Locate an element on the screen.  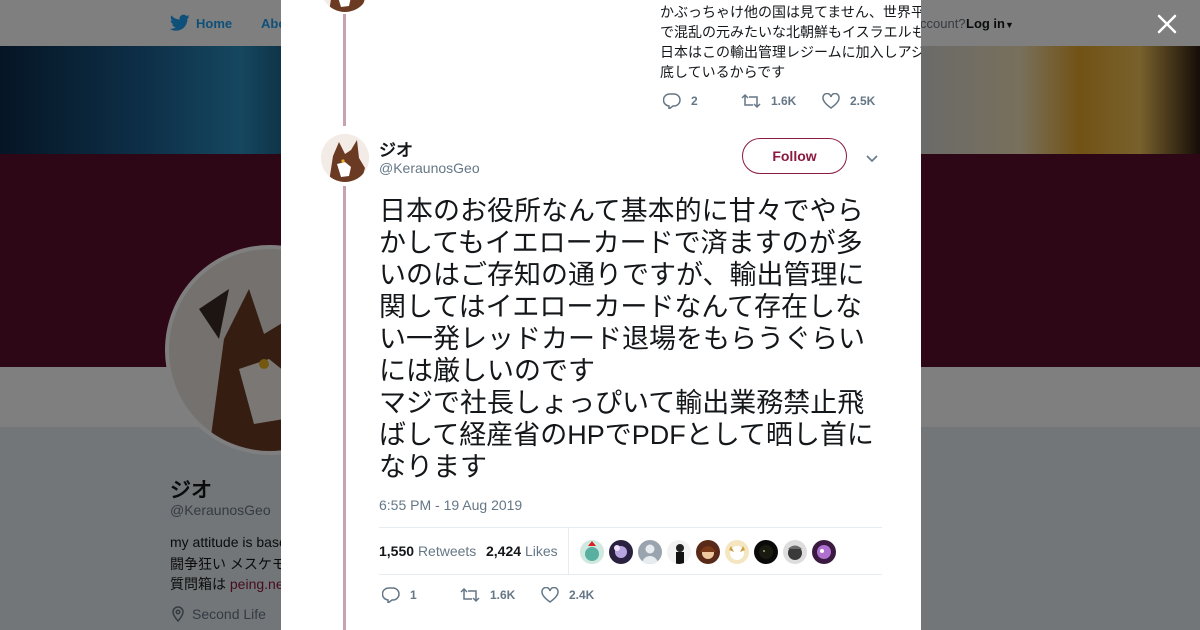
tweet-stats: 1,550 Retweets 2,424 Likes is located at coordinates (630, 551).